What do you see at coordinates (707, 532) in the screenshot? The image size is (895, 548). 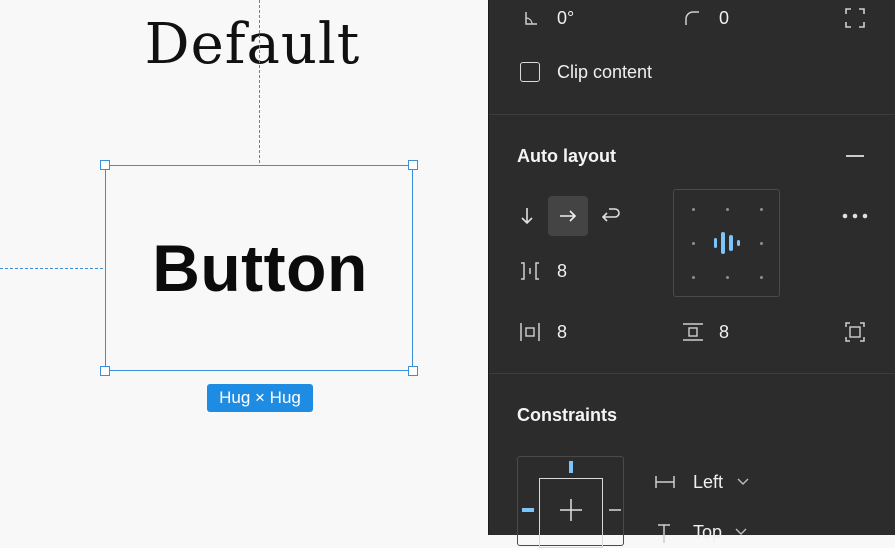 I see `vertical-constraint-select: Top` at bounding box center [707, 532].